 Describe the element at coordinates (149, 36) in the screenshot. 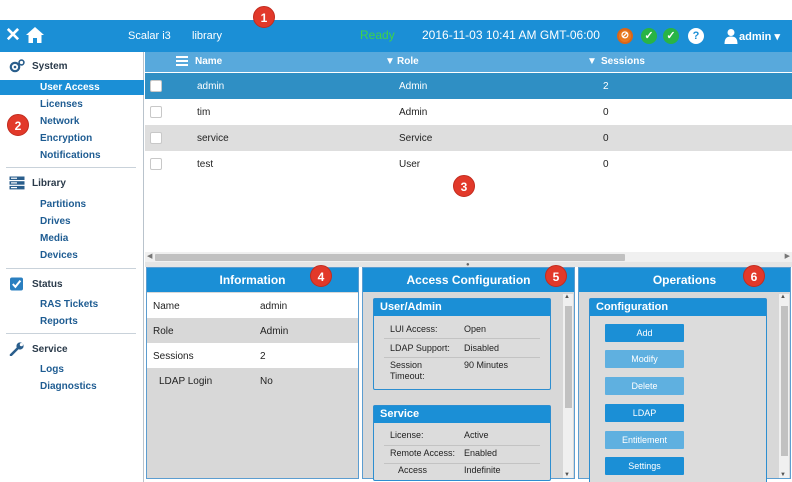

I see `product-name: Scalar i3` at that location.